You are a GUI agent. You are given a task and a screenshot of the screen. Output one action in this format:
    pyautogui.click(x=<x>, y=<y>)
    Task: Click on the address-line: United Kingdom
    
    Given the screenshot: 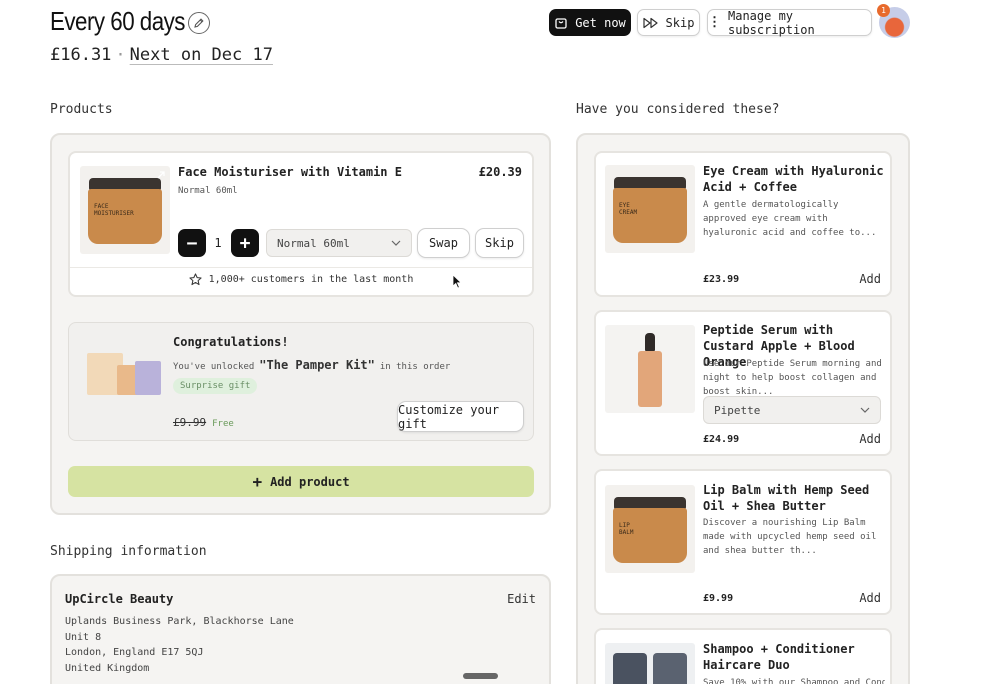 What is the action you would take?
    pyautogui.click(x=107, y=668)
    